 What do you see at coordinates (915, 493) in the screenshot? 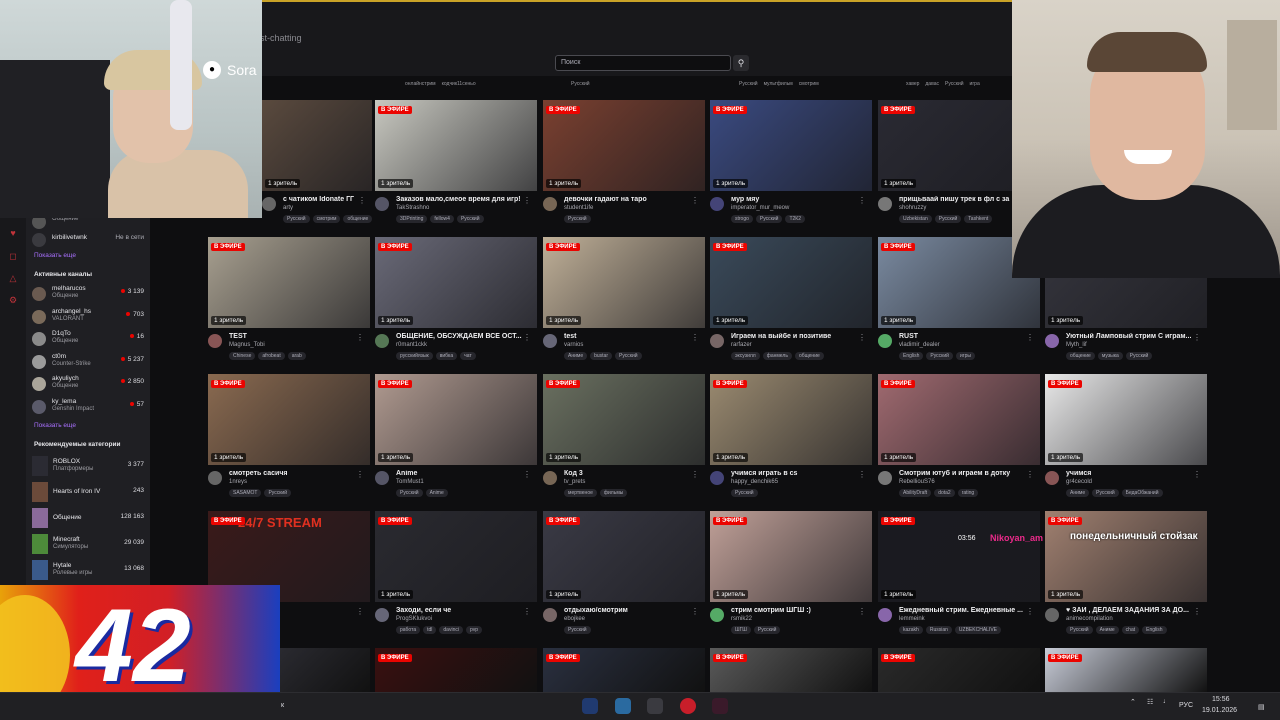
I see `tag: AbilityDraft` at bounding box center [915, 493].